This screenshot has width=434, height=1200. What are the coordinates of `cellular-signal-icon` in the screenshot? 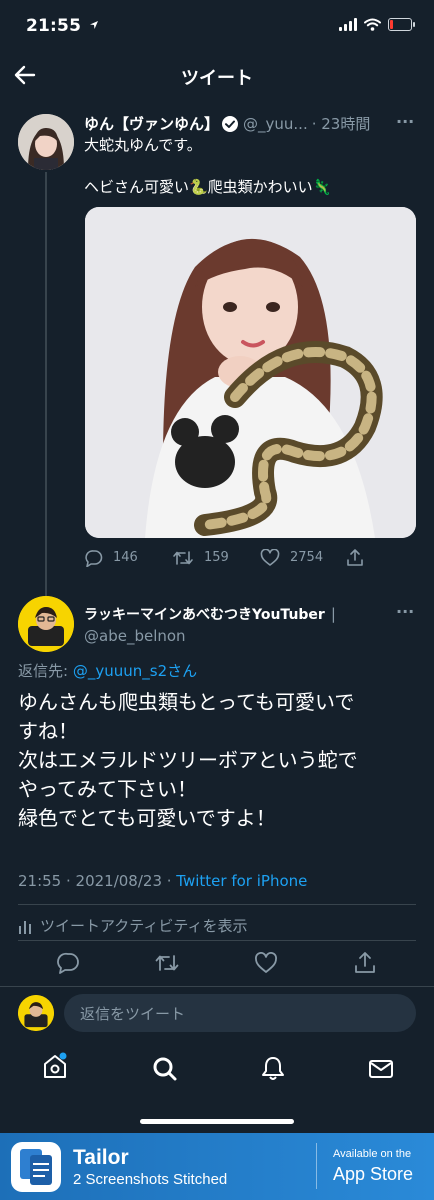 It's located at (348, 24).